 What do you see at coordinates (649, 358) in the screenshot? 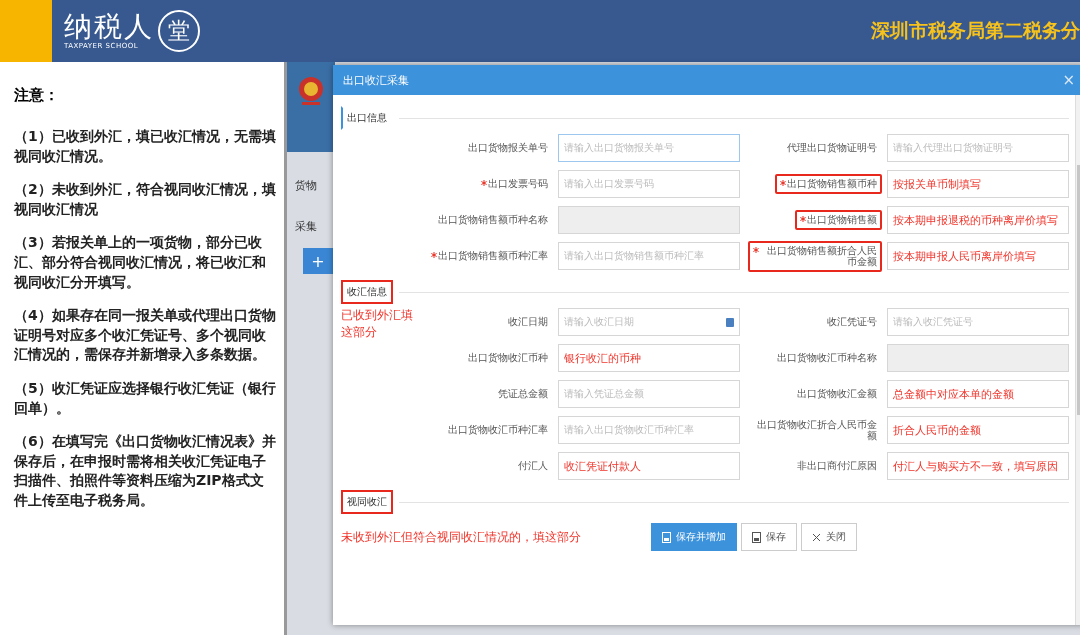
I see `input-field: 银行收汇的币种` at bounding box center [649, 358].